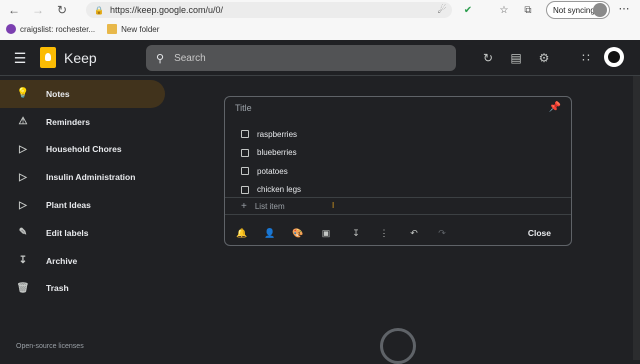 The height and width of the screenshot is (364, 640). What do you see at coordinates (326, 233) in the screenshot?
I see `image-icon: ▣` at bounding box center [326, 233].